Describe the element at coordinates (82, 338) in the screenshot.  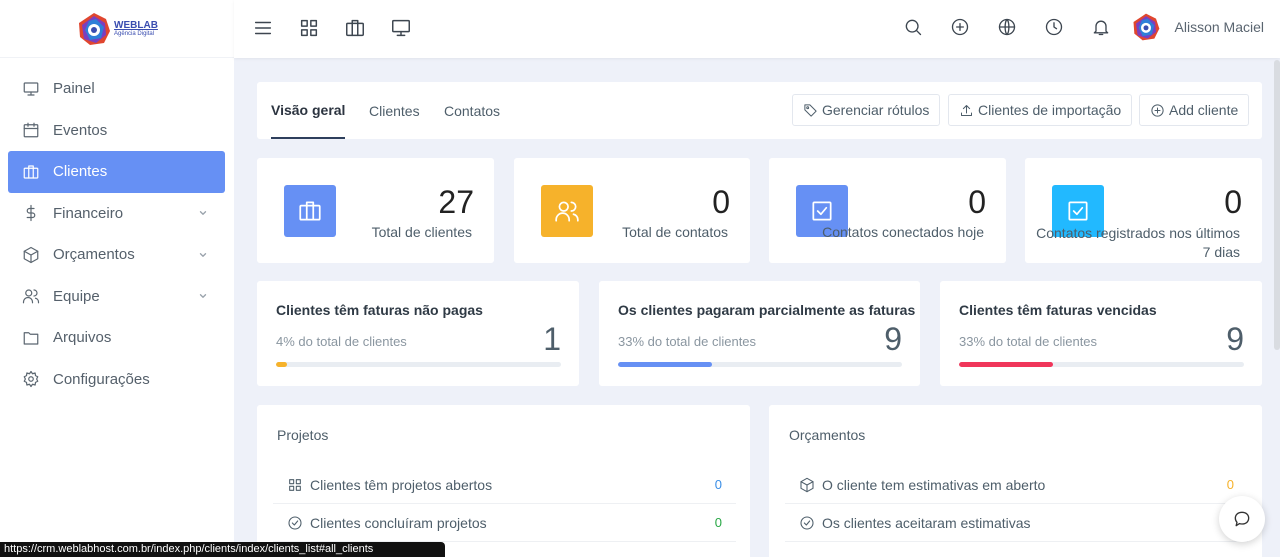
I see `sidebar-item-label: Arquivos` at that location.